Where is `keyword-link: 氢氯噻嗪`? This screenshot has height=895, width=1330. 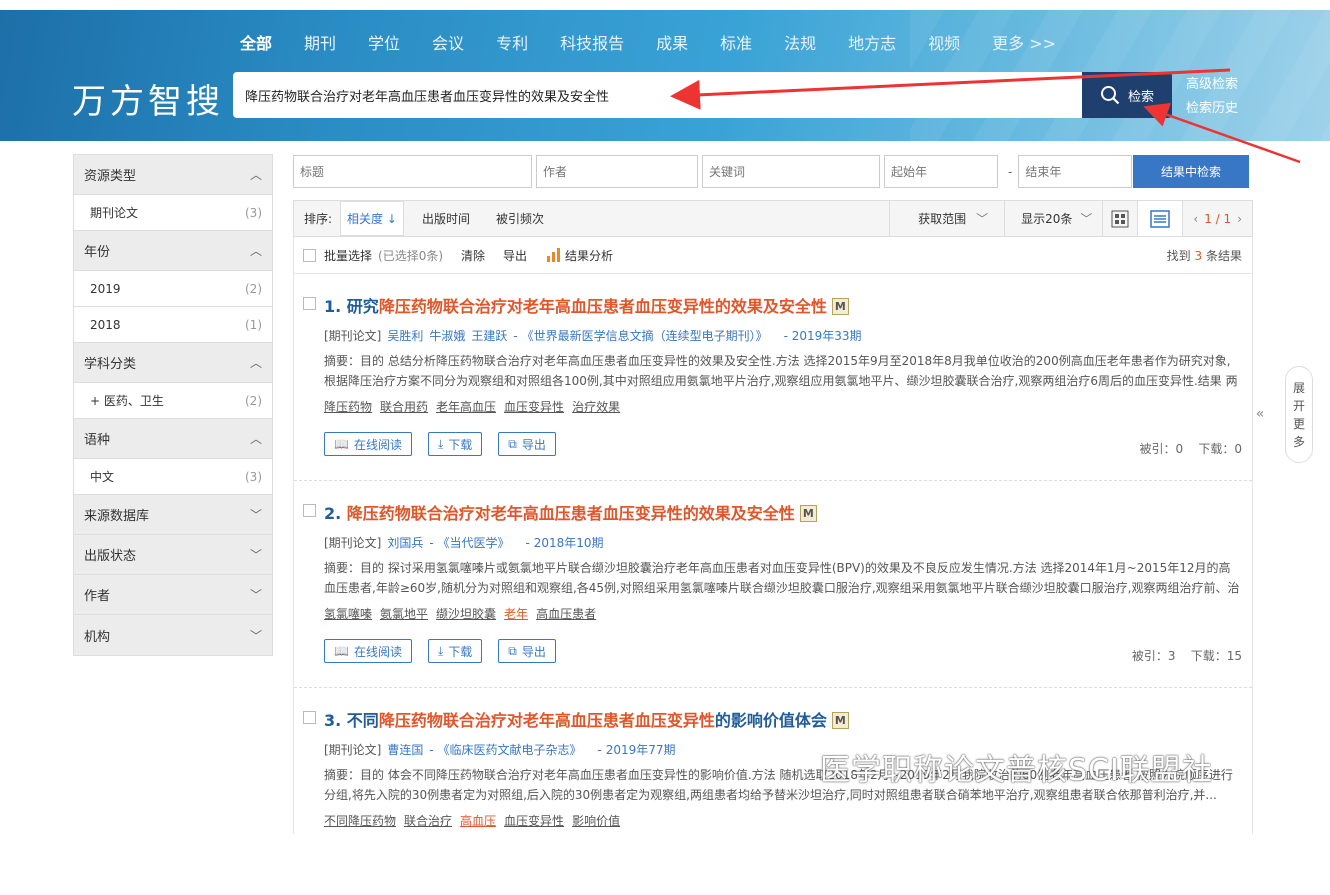 keyword-link: 氢氯噻嗪 is located at coordinates (348, 614).